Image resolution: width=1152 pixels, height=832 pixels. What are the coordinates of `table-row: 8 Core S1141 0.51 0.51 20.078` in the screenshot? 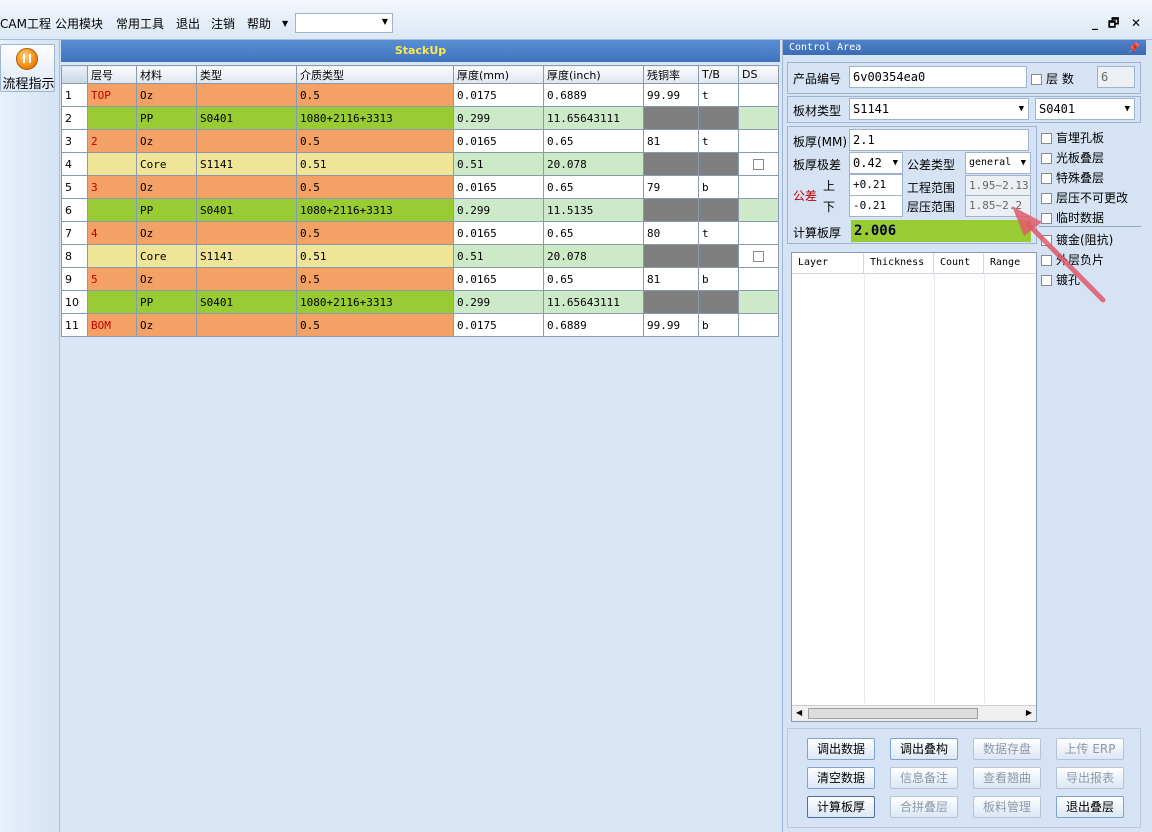 It's located at (420, 256).